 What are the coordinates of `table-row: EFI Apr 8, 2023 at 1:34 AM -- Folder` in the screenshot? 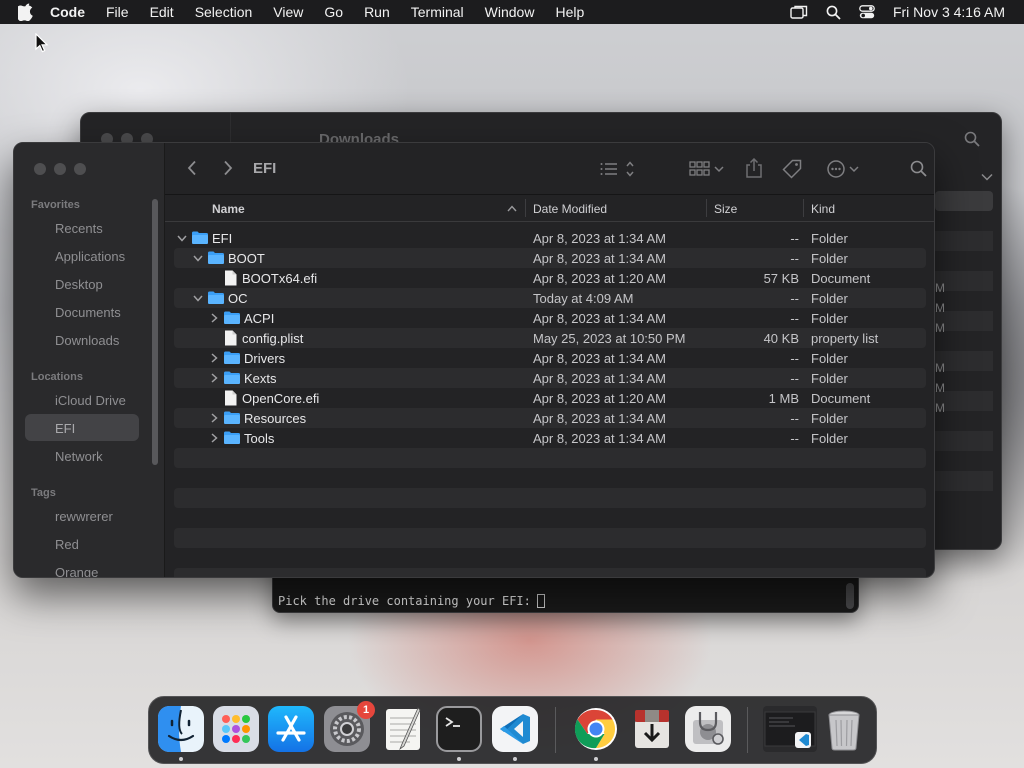 It's located at (550, 238).